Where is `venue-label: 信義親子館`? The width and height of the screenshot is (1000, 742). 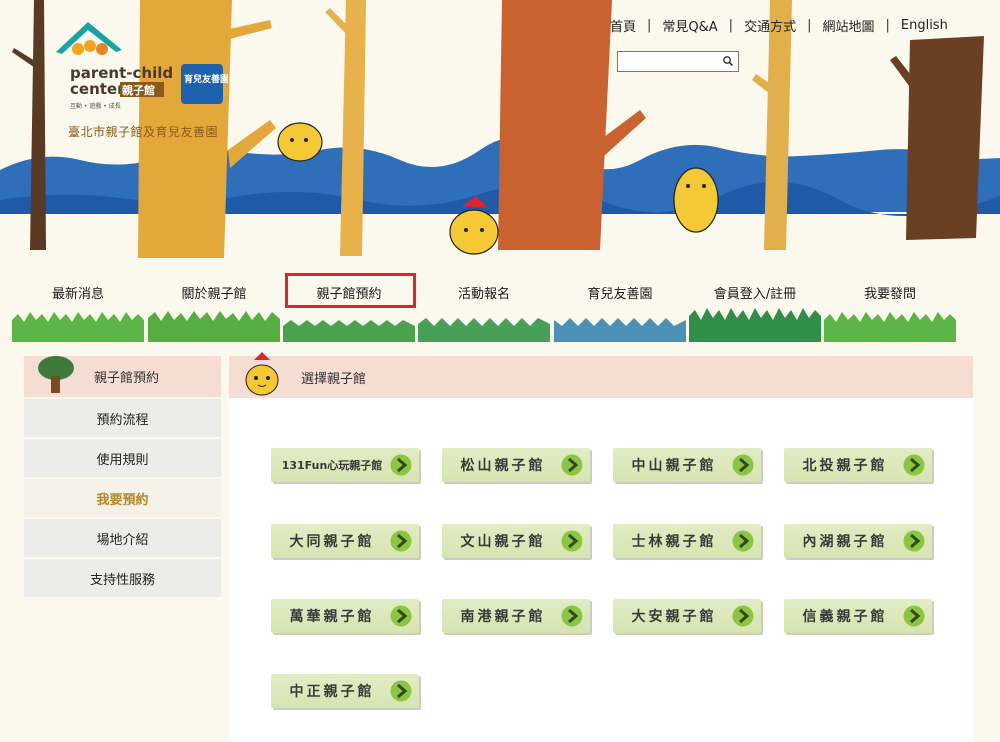 venue-label: 信義親子館 is located at coordinates (845, 617).